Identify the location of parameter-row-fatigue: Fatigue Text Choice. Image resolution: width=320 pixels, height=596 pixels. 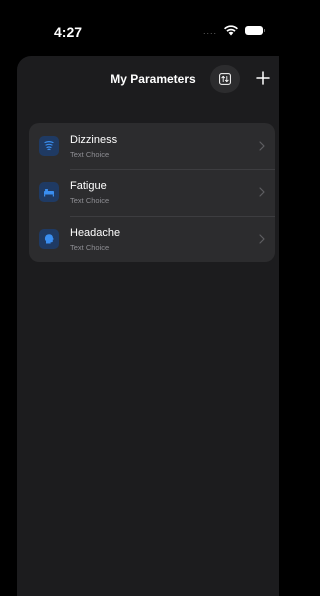
(152, 192).